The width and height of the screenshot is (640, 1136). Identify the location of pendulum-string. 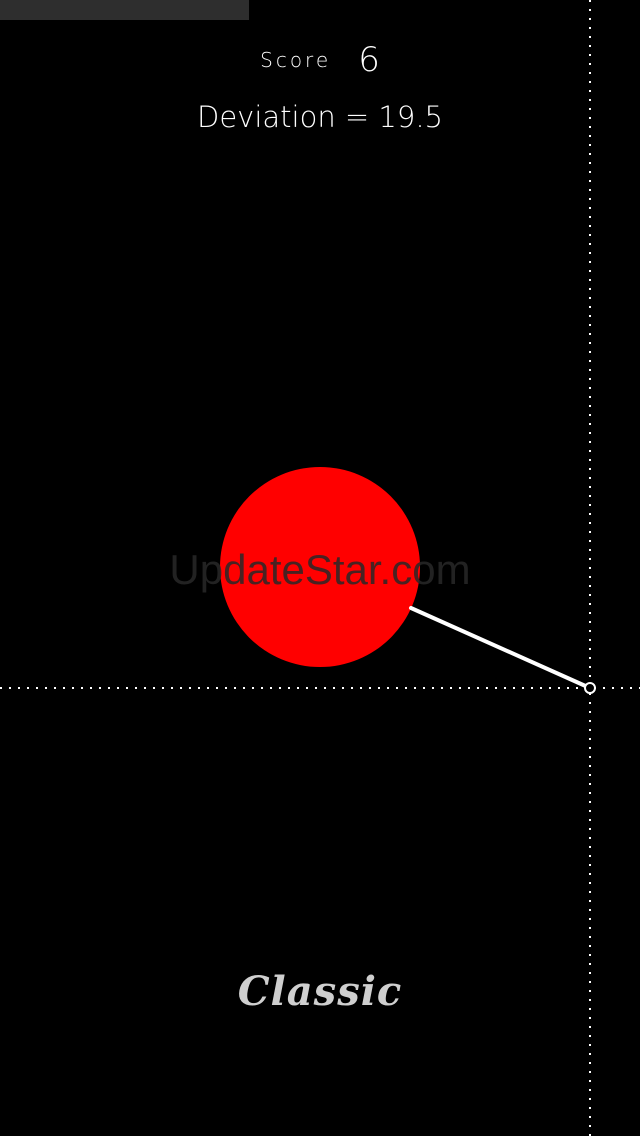
(500, 648).